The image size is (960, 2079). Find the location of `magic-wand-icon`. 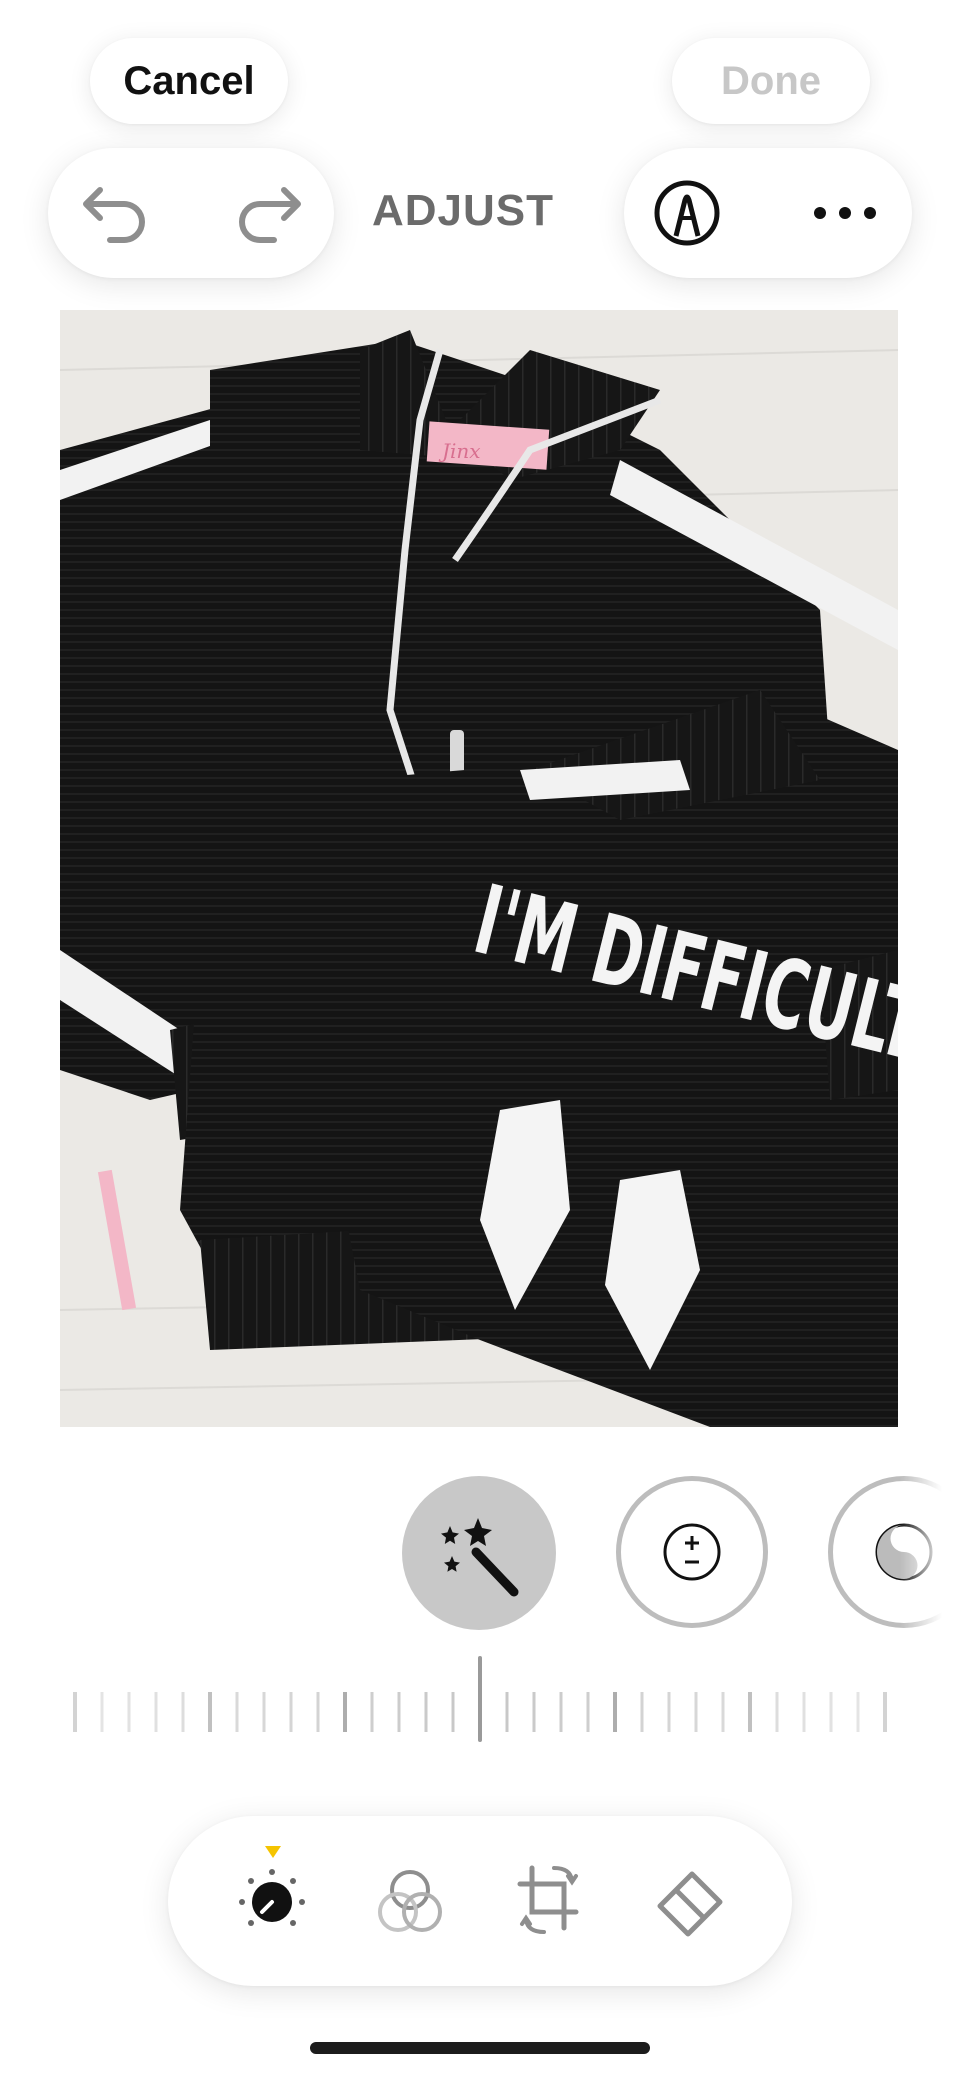

magic-wand-icon is located at coordinates (480, 1557).